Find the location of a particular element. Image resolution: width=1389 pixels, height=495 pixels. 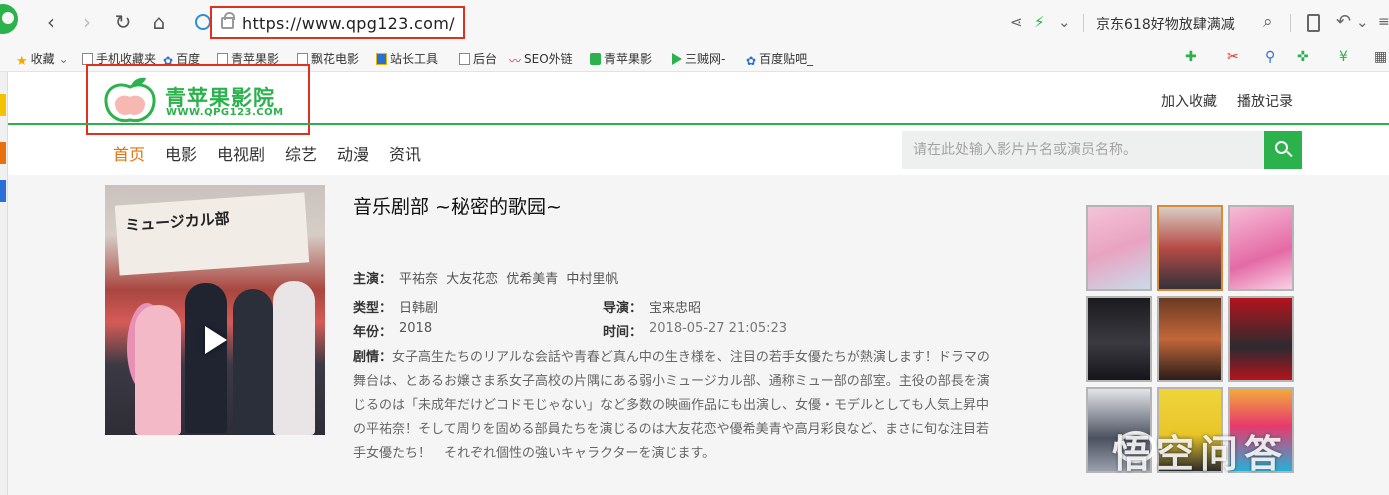

time-label: 时间： is located at coordinates (623, 332).